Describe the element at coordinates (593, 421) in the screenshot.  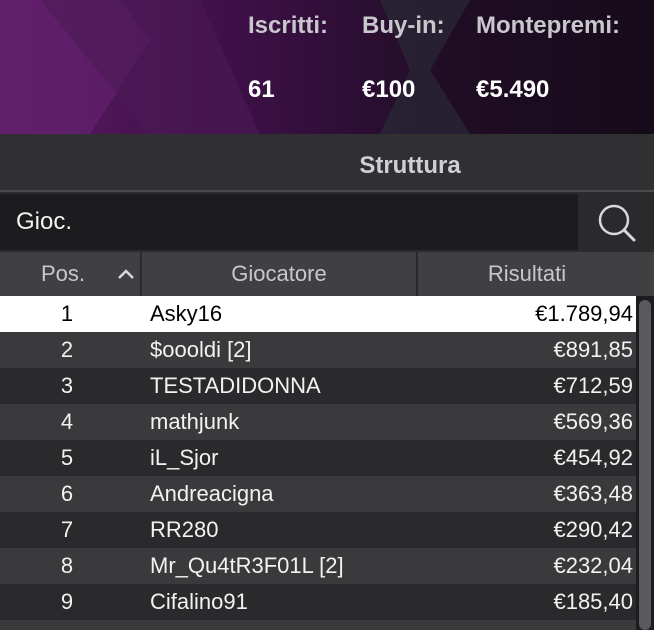
I see `row-result: €569,36` at that location.